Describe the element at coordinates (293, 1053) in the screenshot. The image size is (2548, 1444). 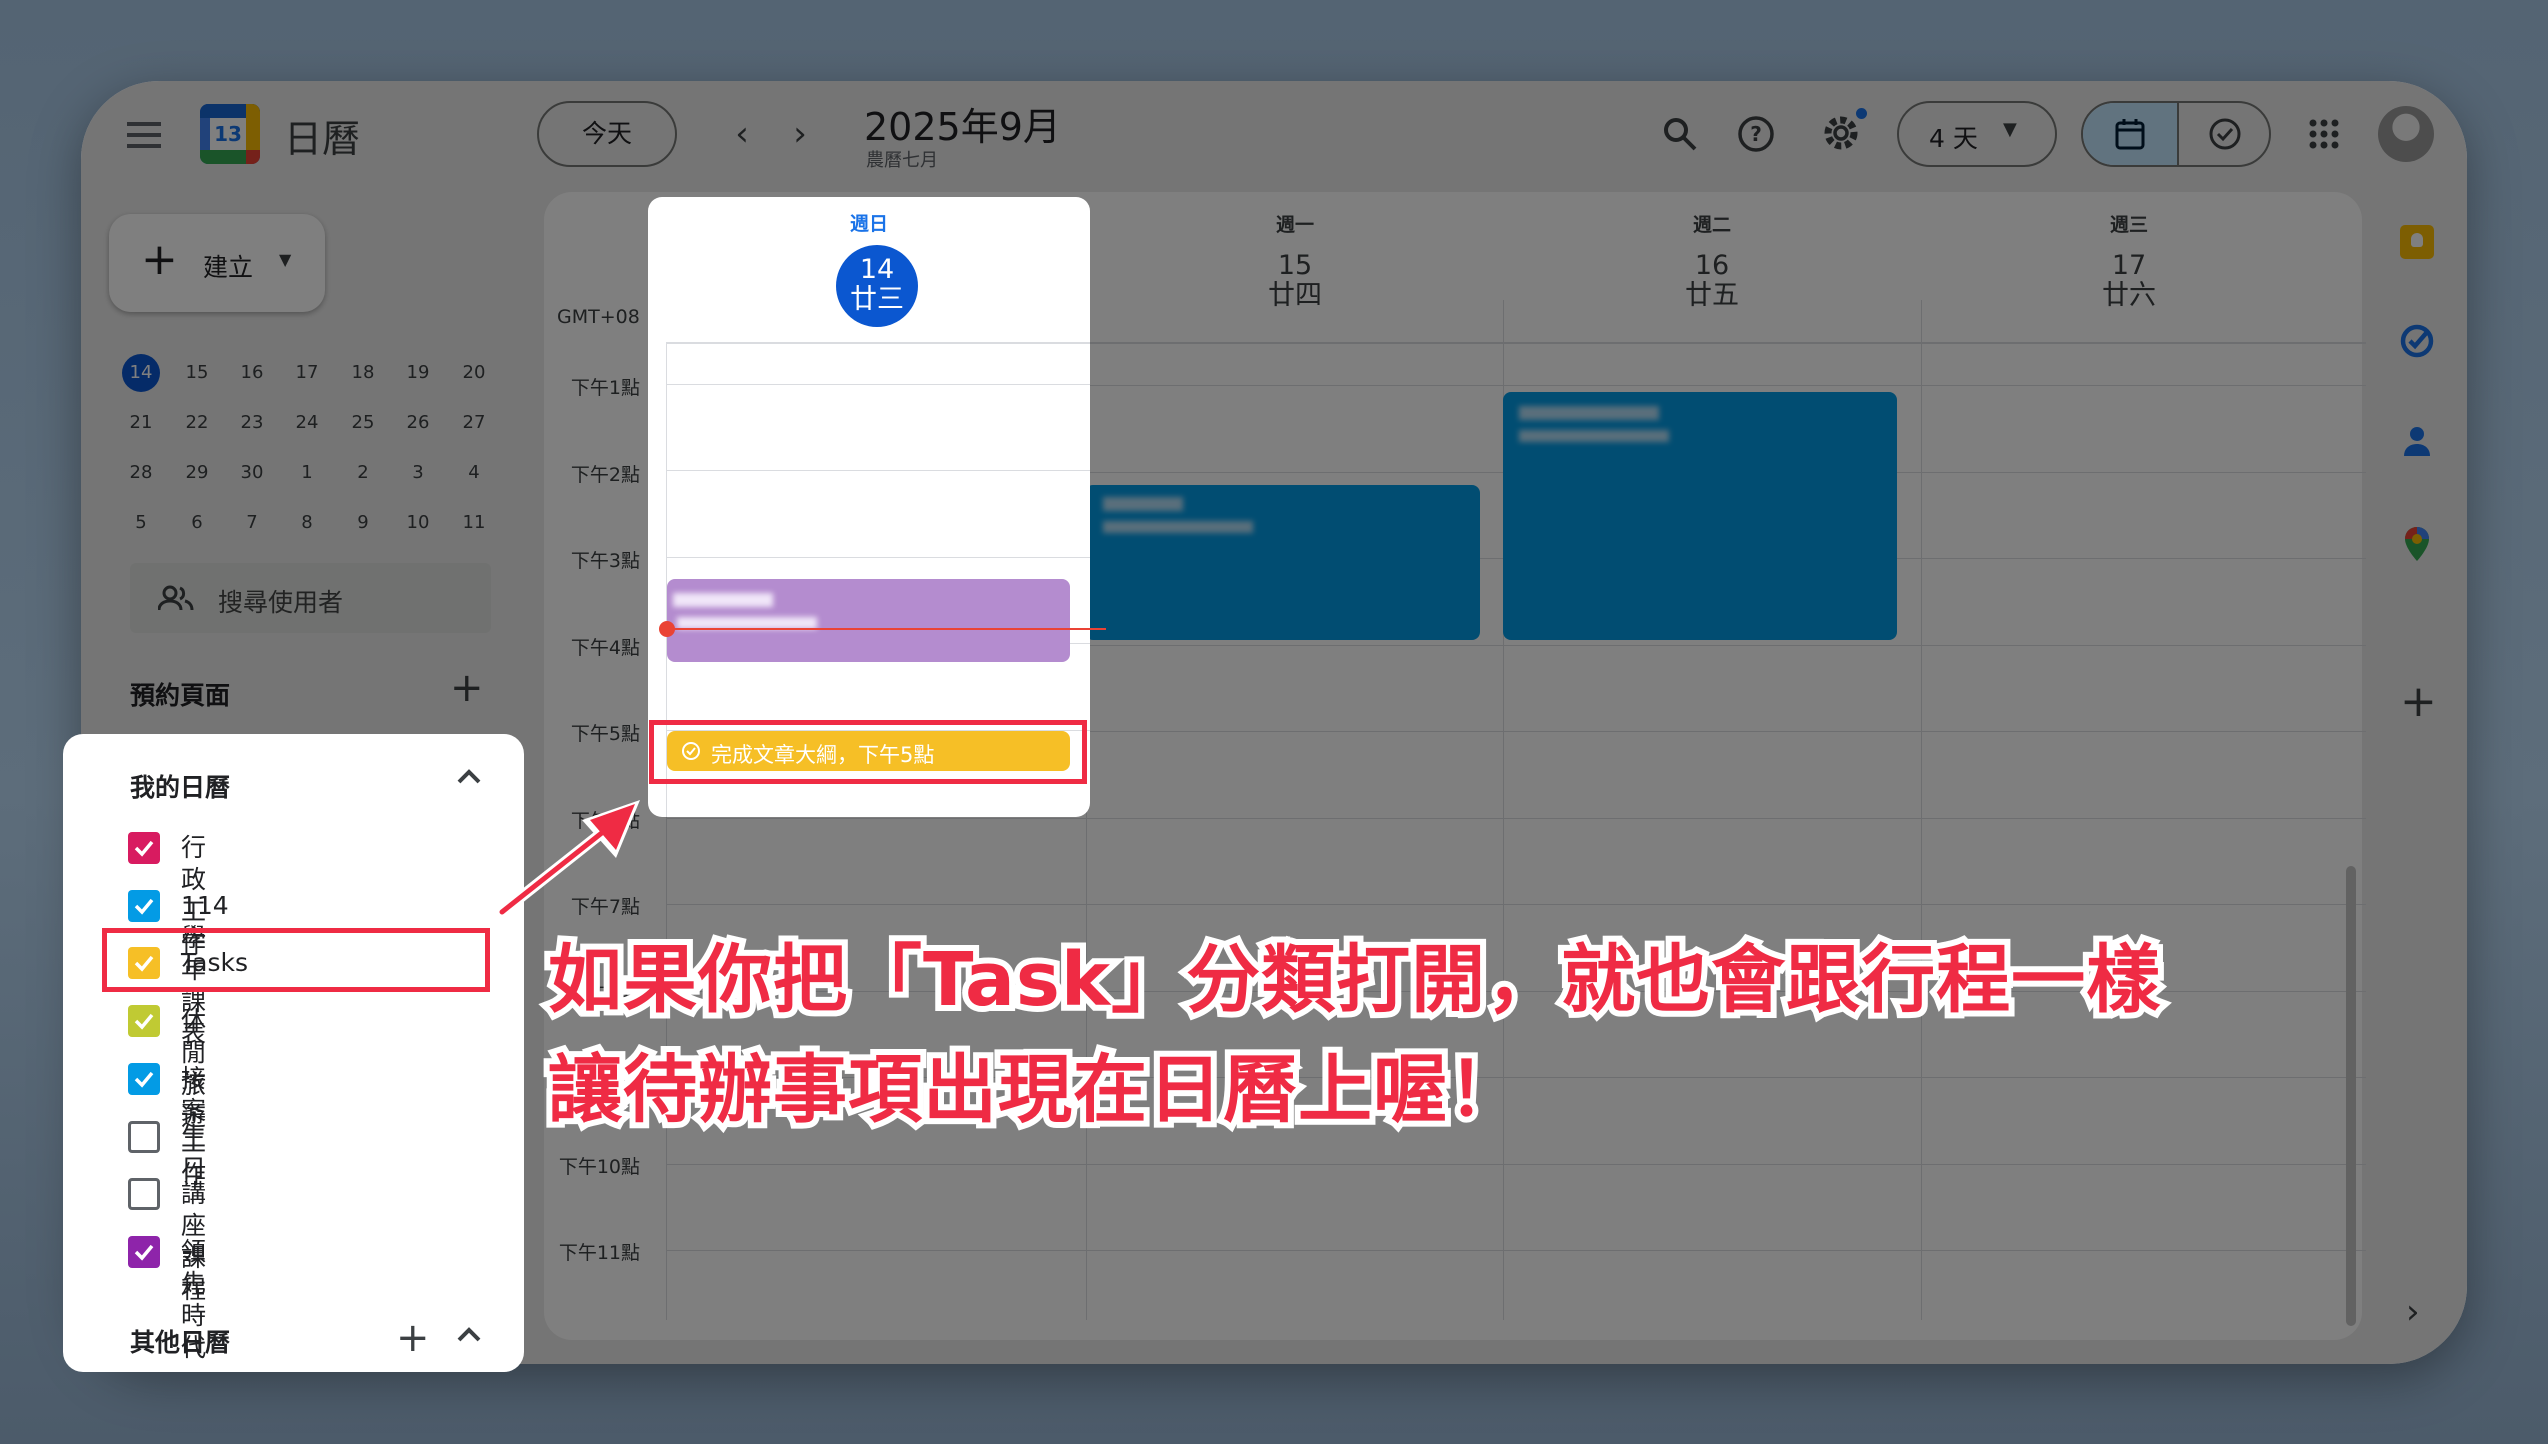
I see `my-calendars-panel` at that location.